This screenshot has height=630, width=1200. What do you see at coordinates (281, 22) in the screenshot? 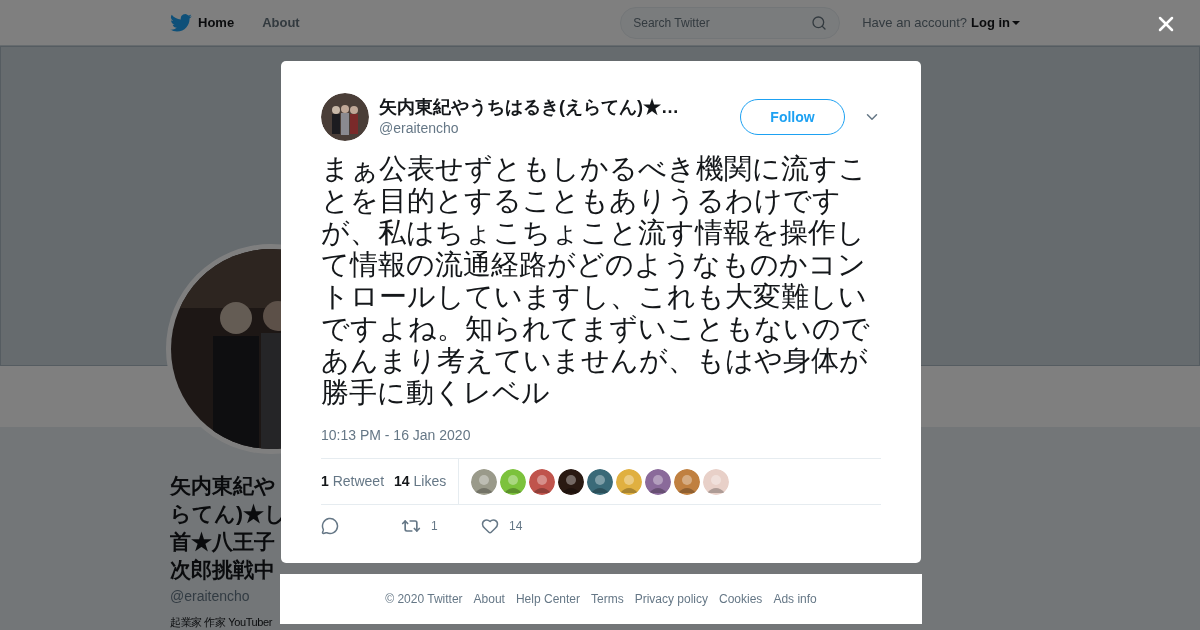
I see `nav-link: About` at bounding box center [281, 22].